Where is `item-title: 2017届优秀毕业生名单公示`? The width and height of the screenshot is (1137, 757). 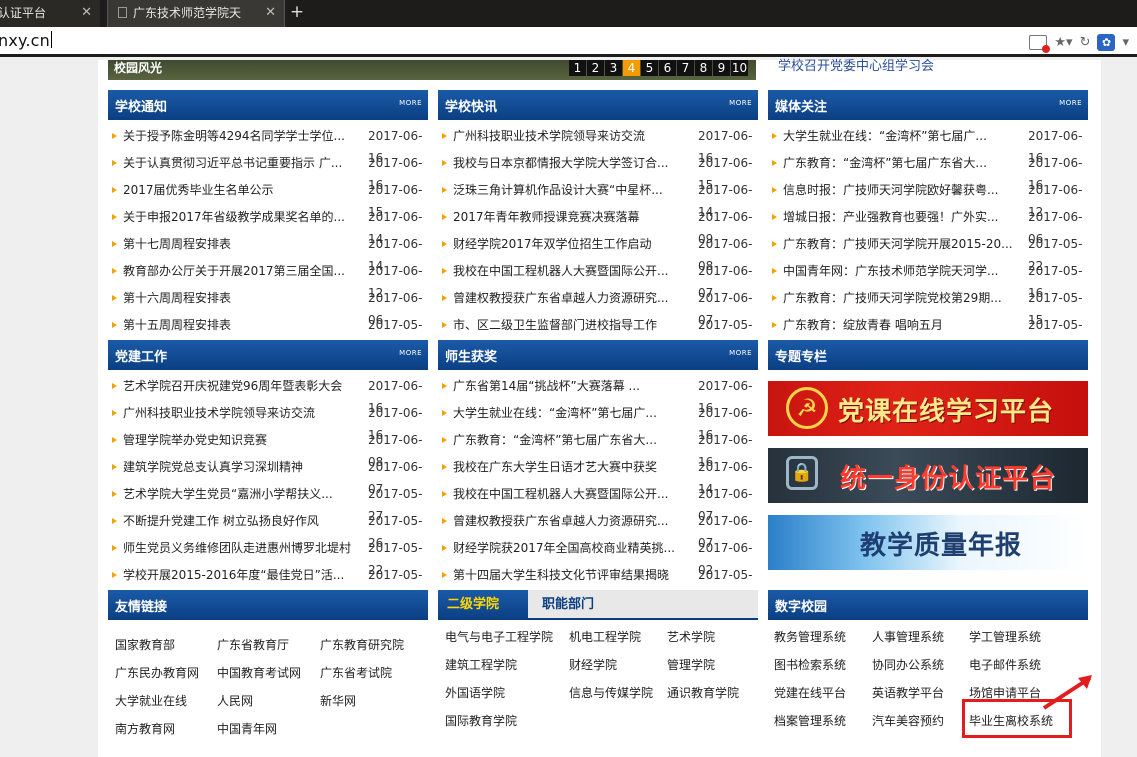
item-title: 2017届优秀毕业生名单公示 is located at coordinates (239, 190).